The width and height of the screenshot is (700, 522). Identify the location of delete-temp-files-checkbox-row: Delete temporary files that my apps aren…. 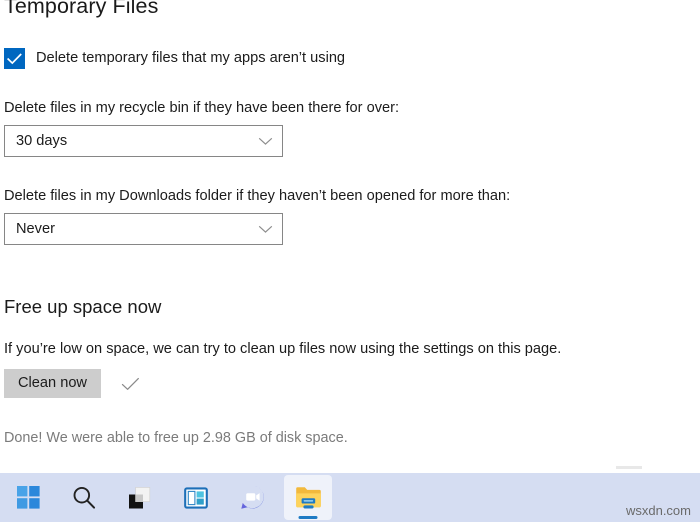
(174, 58).